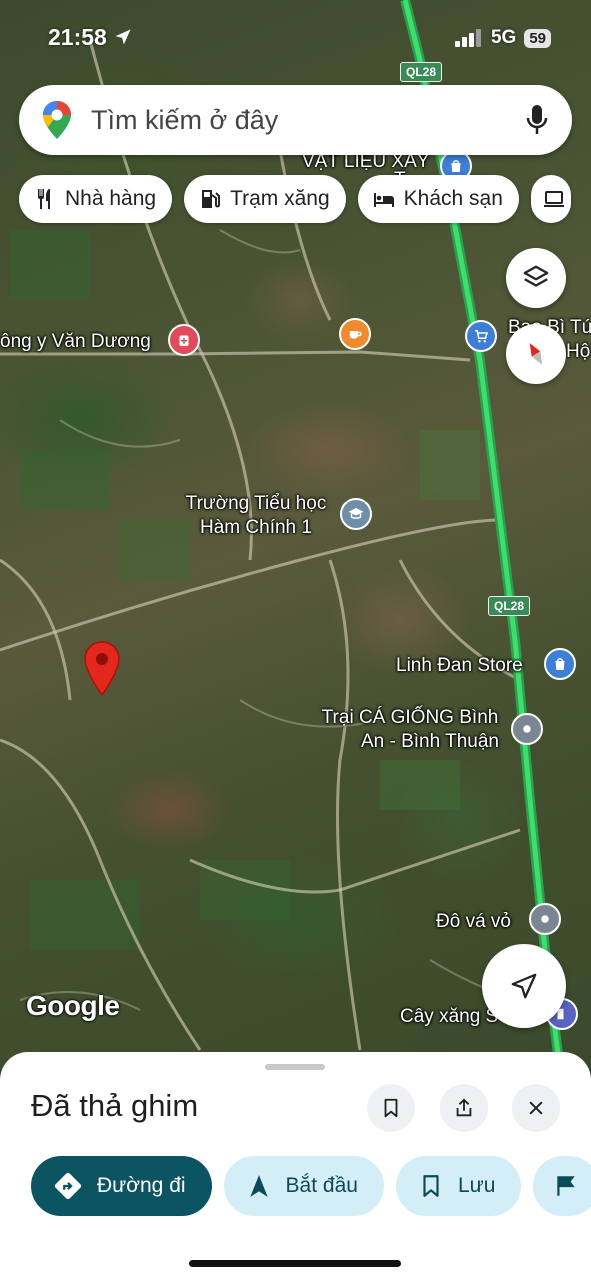  Describe the element at coordinates (102, 669) in the screenshot. I see `dropped-pin-icon` at that location.